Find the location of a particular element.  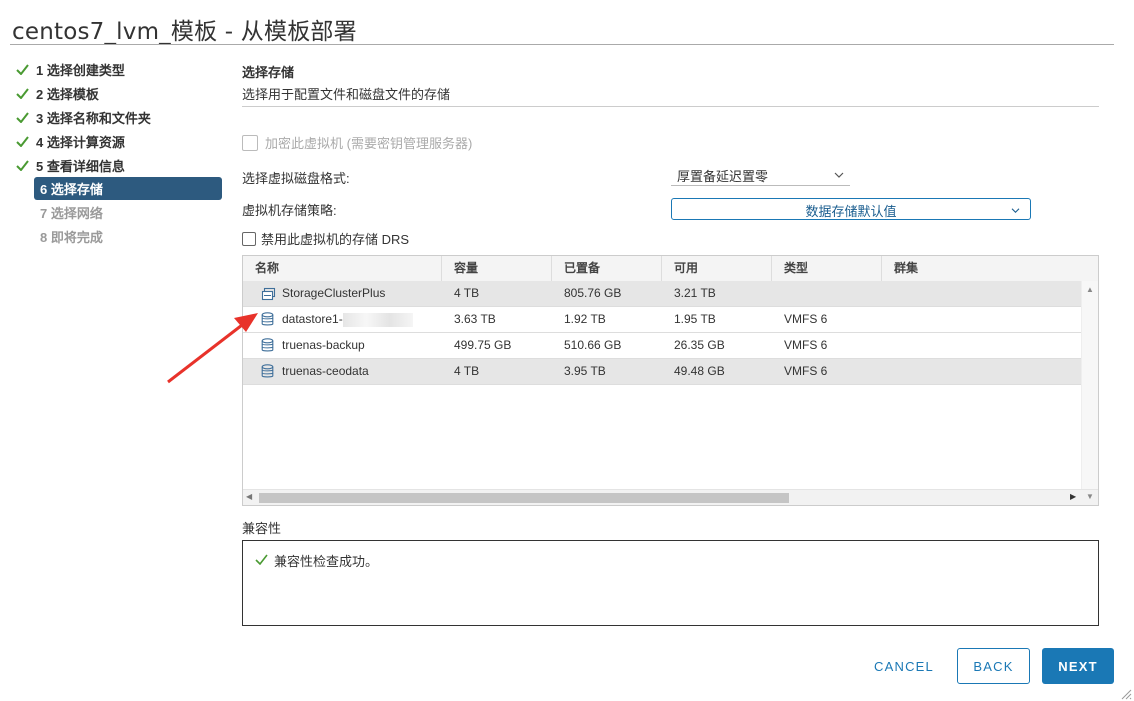

vertical-scrollbar: ▲ is located at coordinates (1089, 385).